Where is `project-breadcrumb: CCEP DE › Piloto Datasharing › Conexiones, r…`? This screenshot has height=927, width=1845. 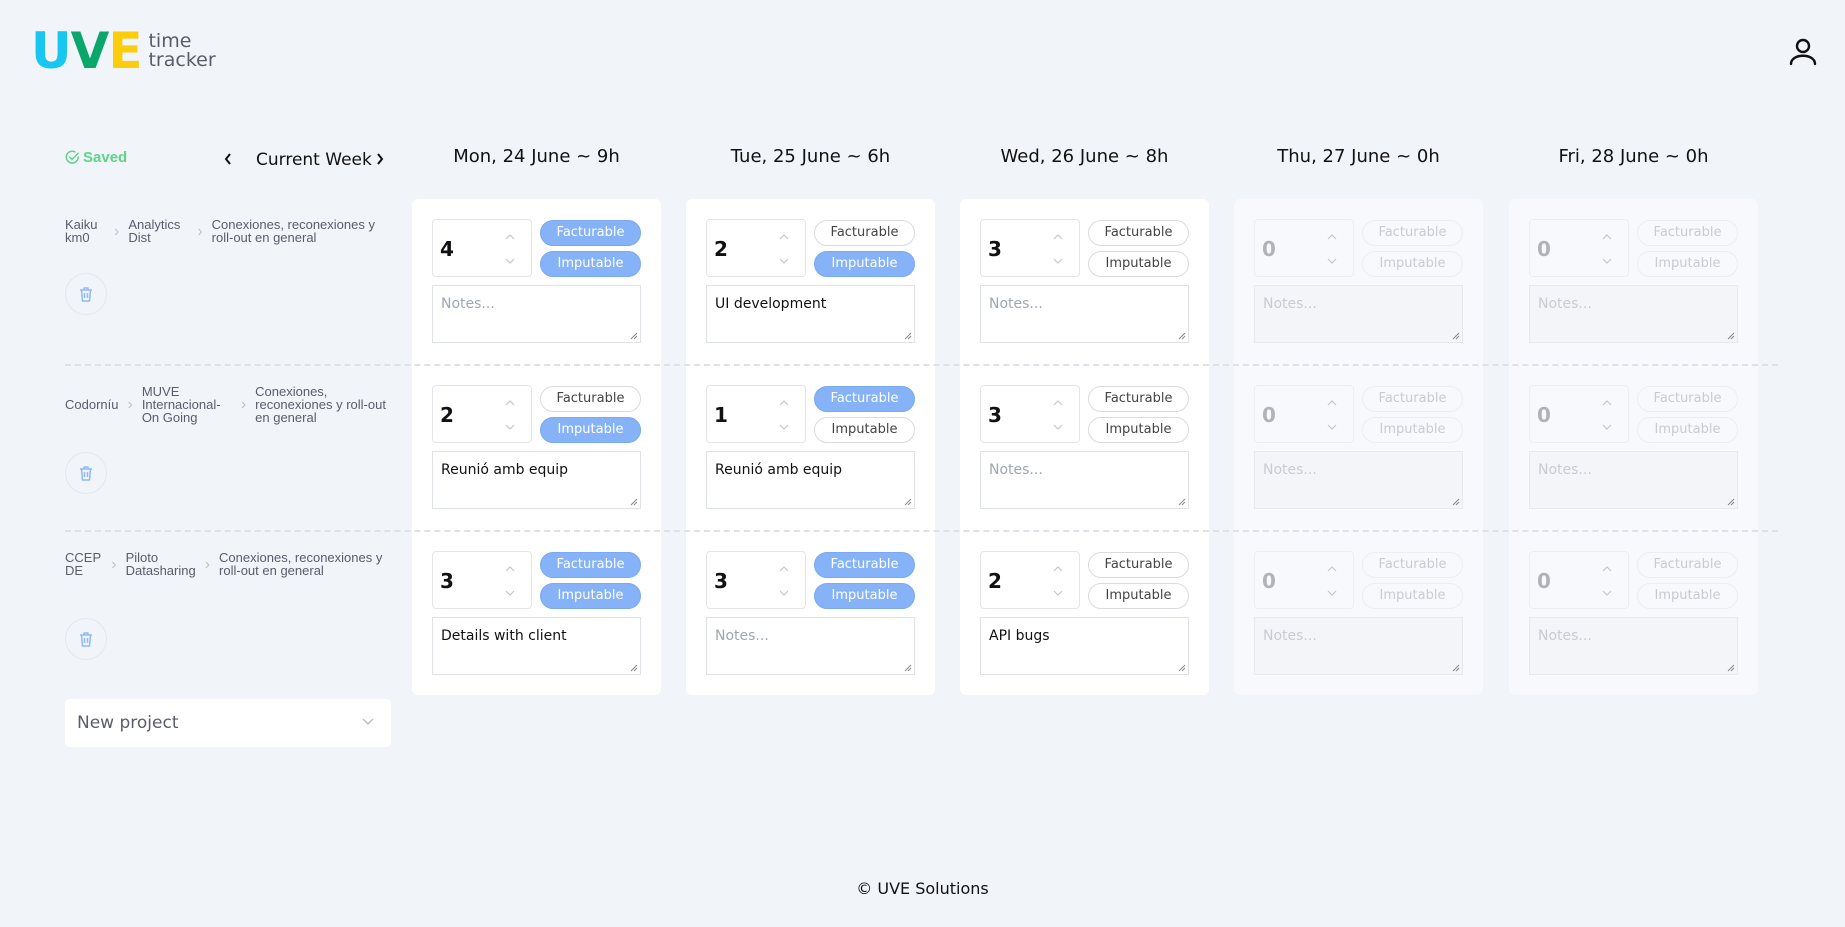 project-breadcrumb: CCEP DE › Piloto Datasharing › Conexiones, r… is located at coordinates (230, 564).